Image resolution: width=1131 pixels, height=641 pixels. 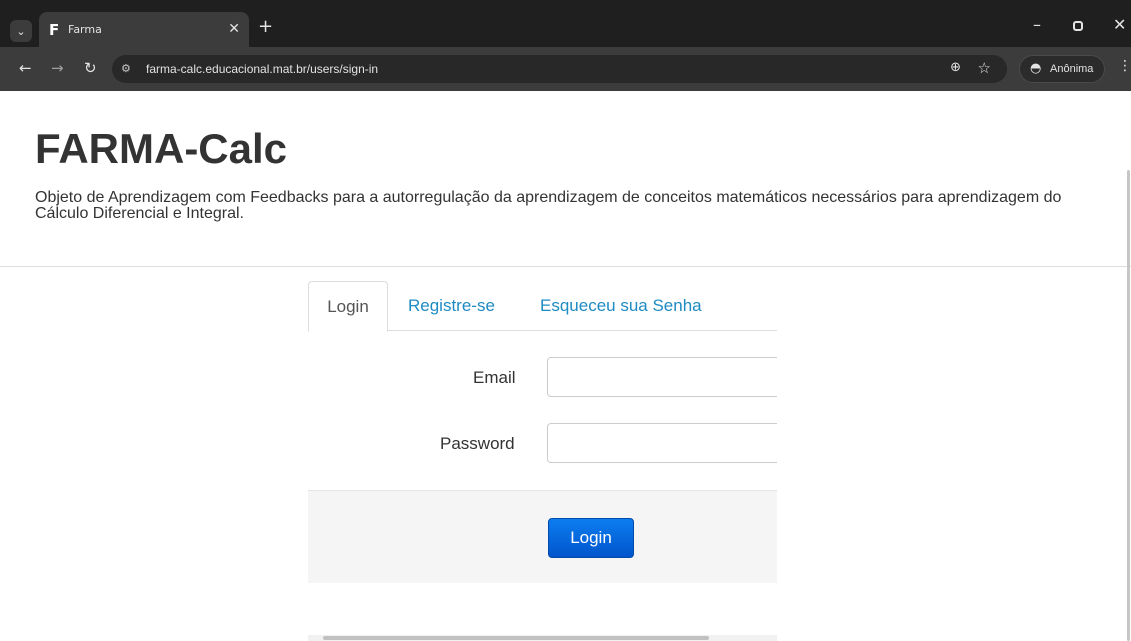 I want to click on incognito-icon: ◓, so click(x=1036, y=68).